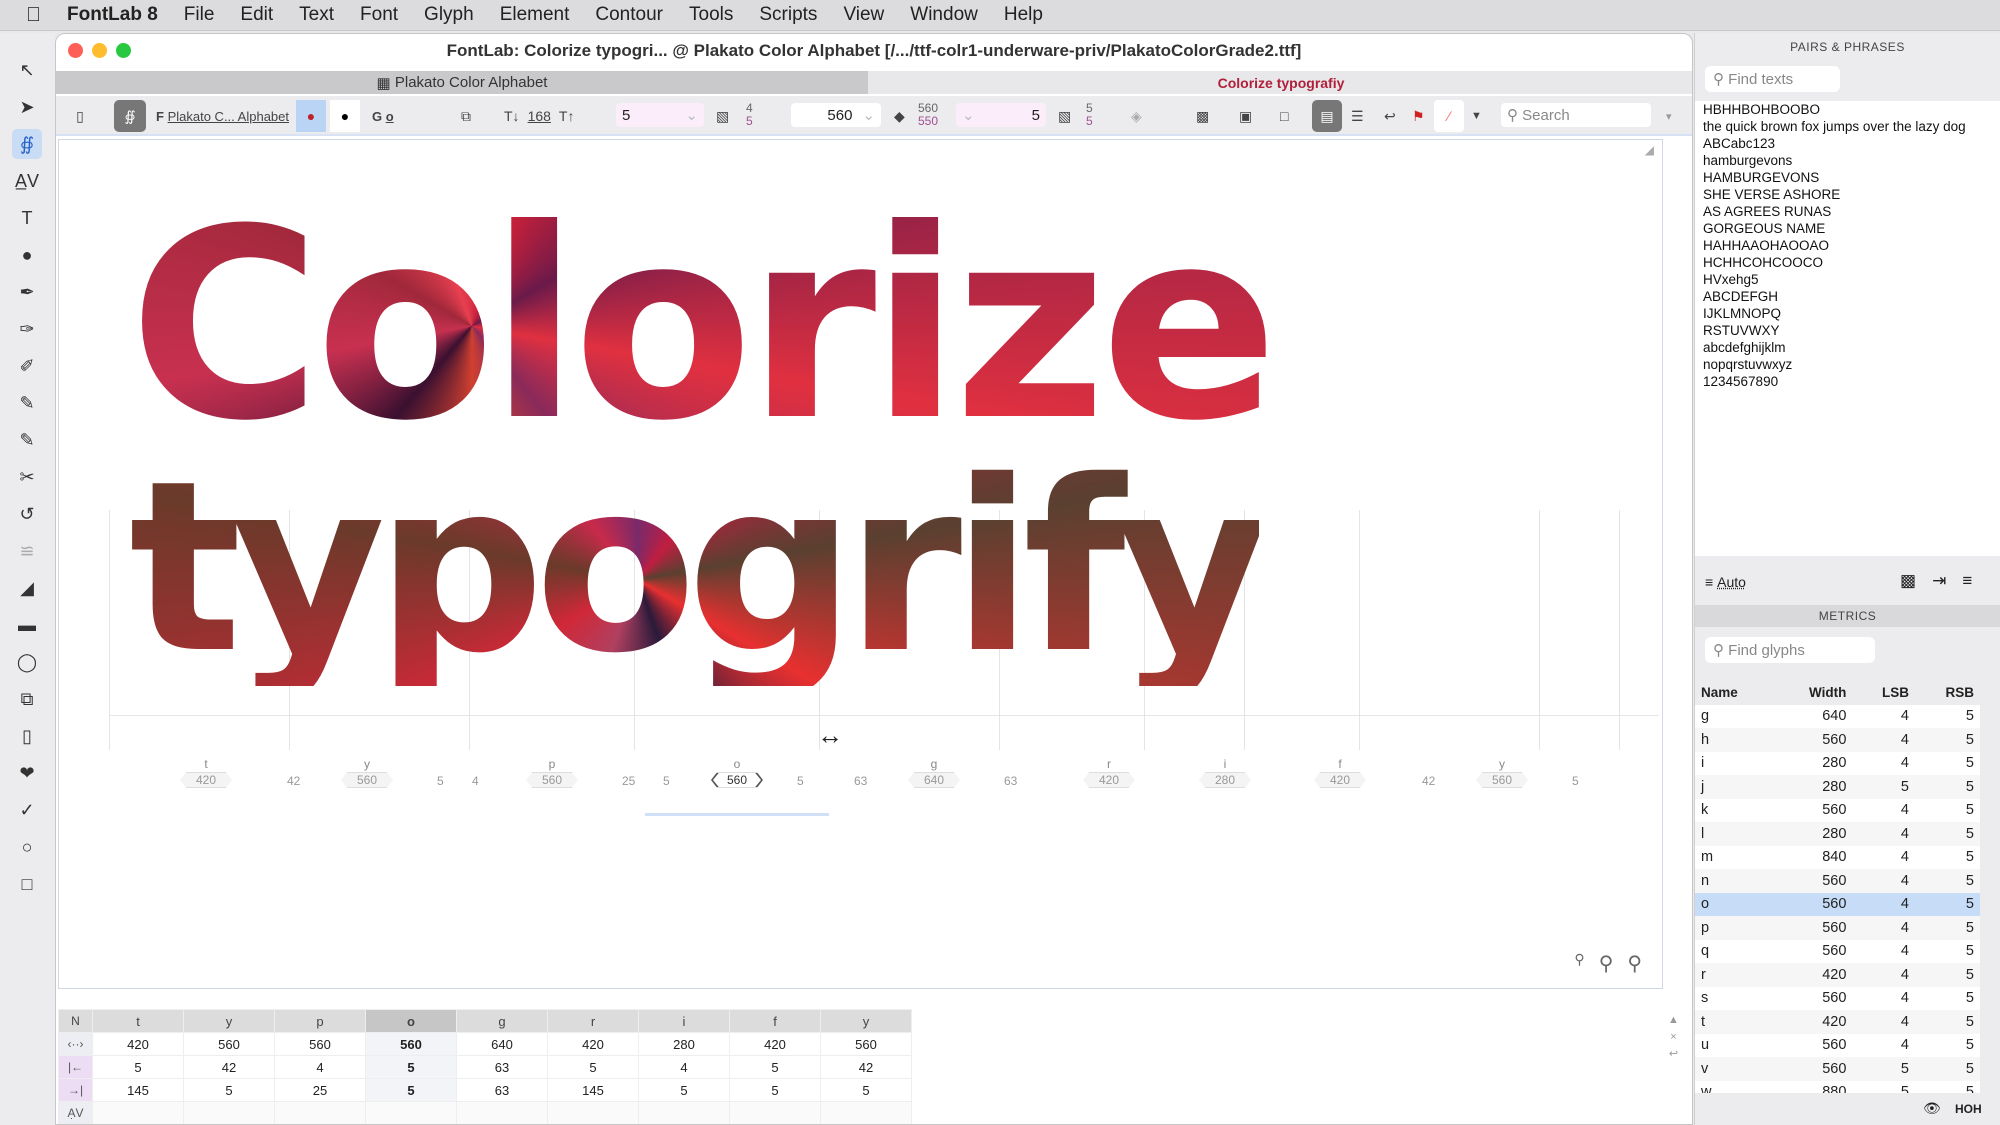 This screenshot has width=2000, height=1125. Describe the element at coordinates (1280, 82) in the screenshot. I see `tab-preview: Colorize typografiy` at that location.